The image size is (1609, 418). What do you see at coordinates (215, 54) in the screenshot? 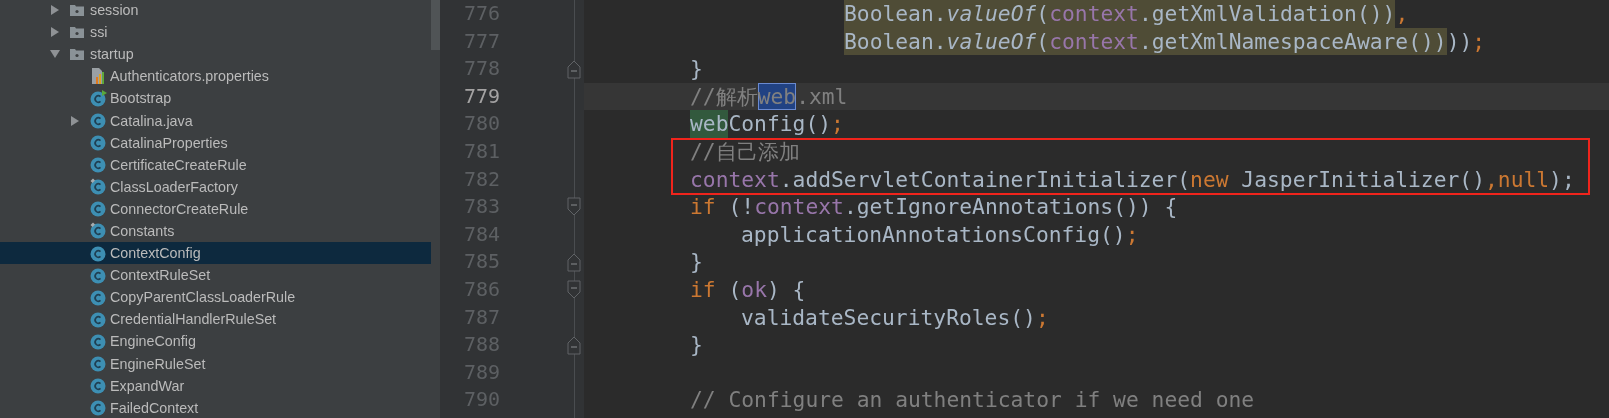
I see `tree-item: startup` at bounding box center [215, 54].